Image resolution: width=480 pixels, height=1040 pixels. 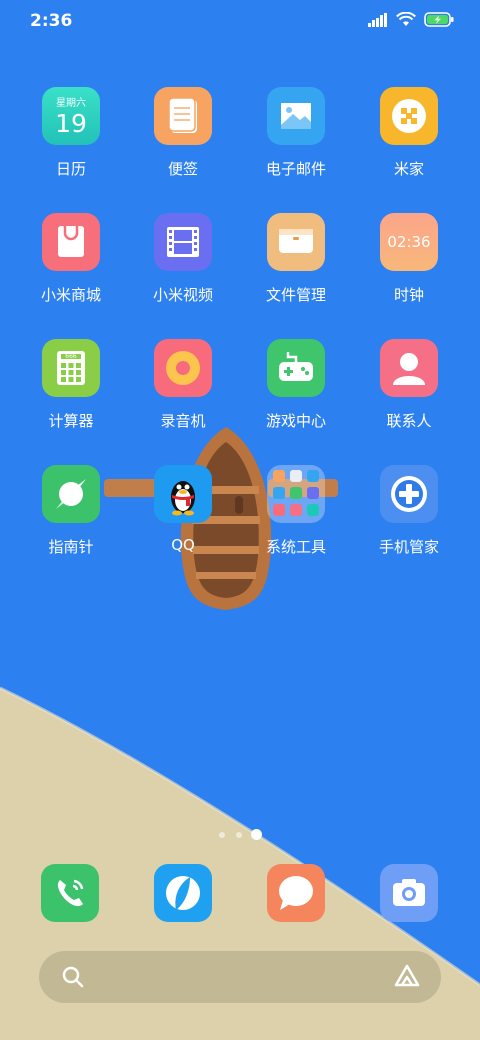 I want to click on clock-icon: 02:36, so click(x=409, y=242).